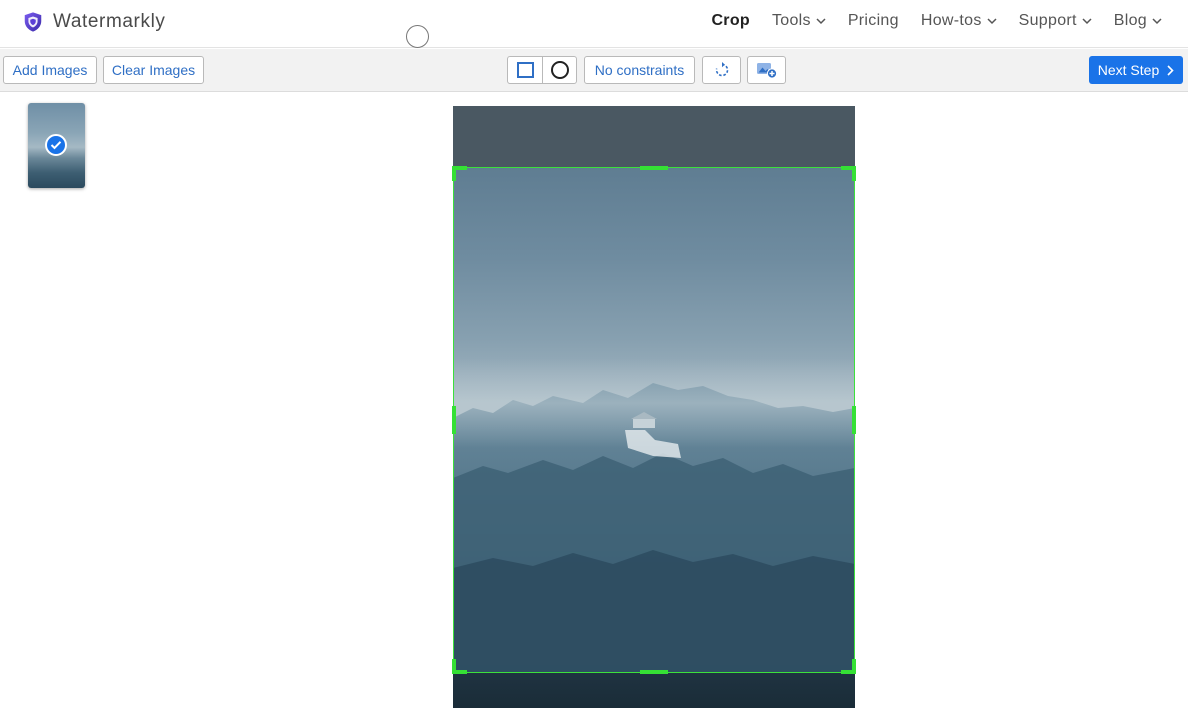 This screenshot has height=720, width=1188. I want to click on nav-crop-label: Crop, so click(730, 20).